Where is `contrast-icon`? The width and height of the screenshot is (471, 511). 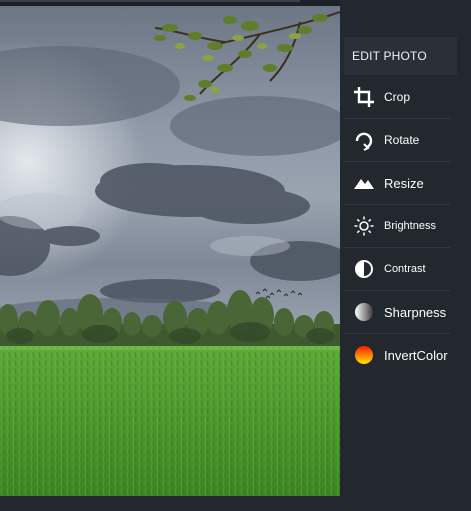
contrast-icon is located at coordinates (364, 269).